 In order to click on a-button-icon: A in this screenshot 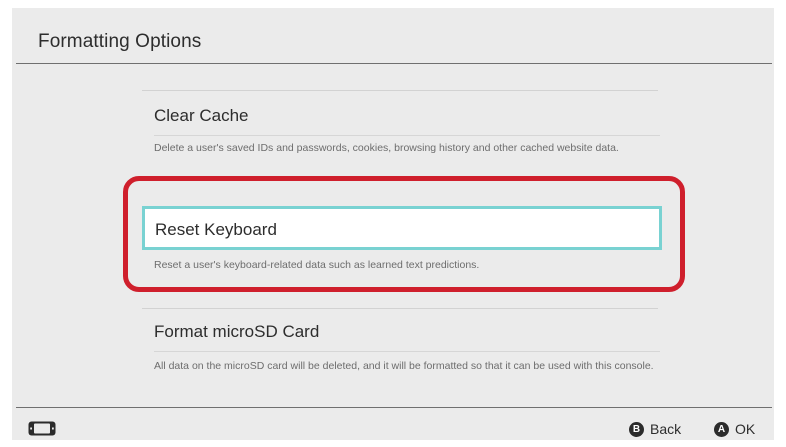, I will do `click(721, 429)`.